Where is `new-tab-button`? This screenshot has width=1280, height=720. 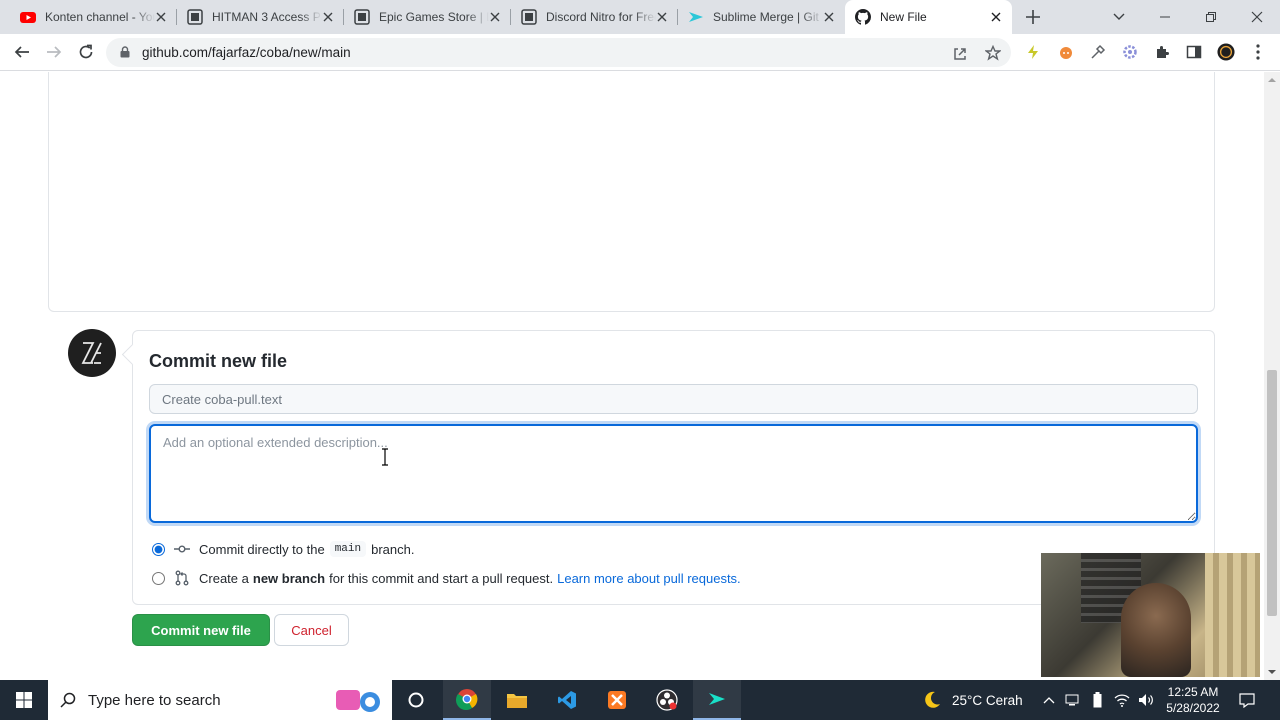 new-tab-button is located at coordinates (1033, 17).